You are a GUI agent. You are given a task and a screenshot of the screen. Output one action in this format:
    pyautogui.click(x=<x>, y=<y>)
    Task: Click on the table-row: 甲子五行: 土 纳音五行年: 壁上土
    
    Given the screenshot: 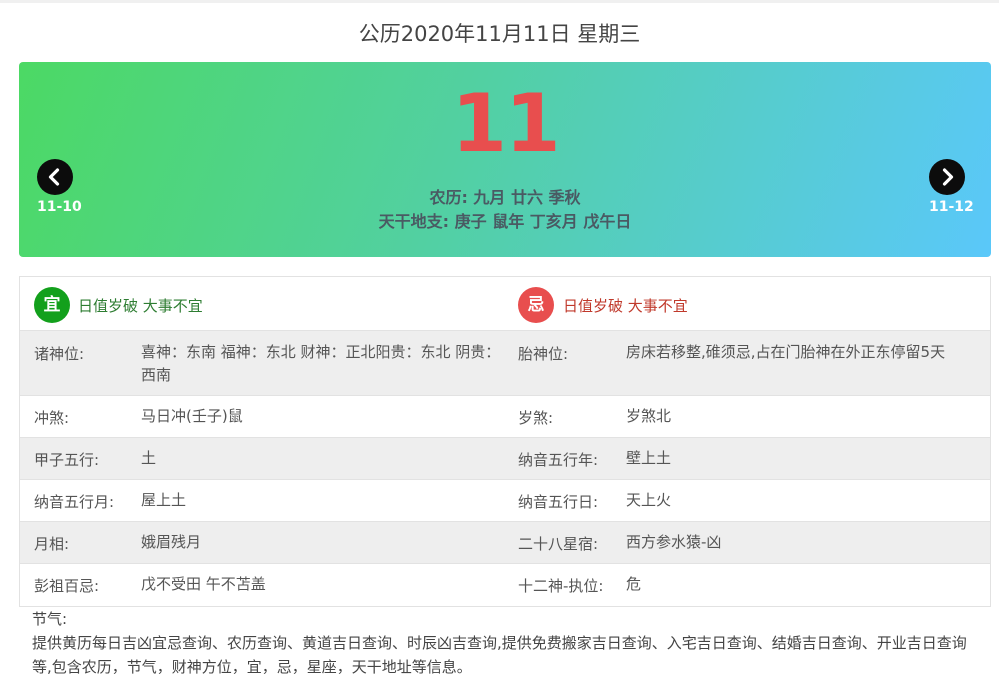 What is the action you would take?
    pyautogui.click(x=505, y=459)
    